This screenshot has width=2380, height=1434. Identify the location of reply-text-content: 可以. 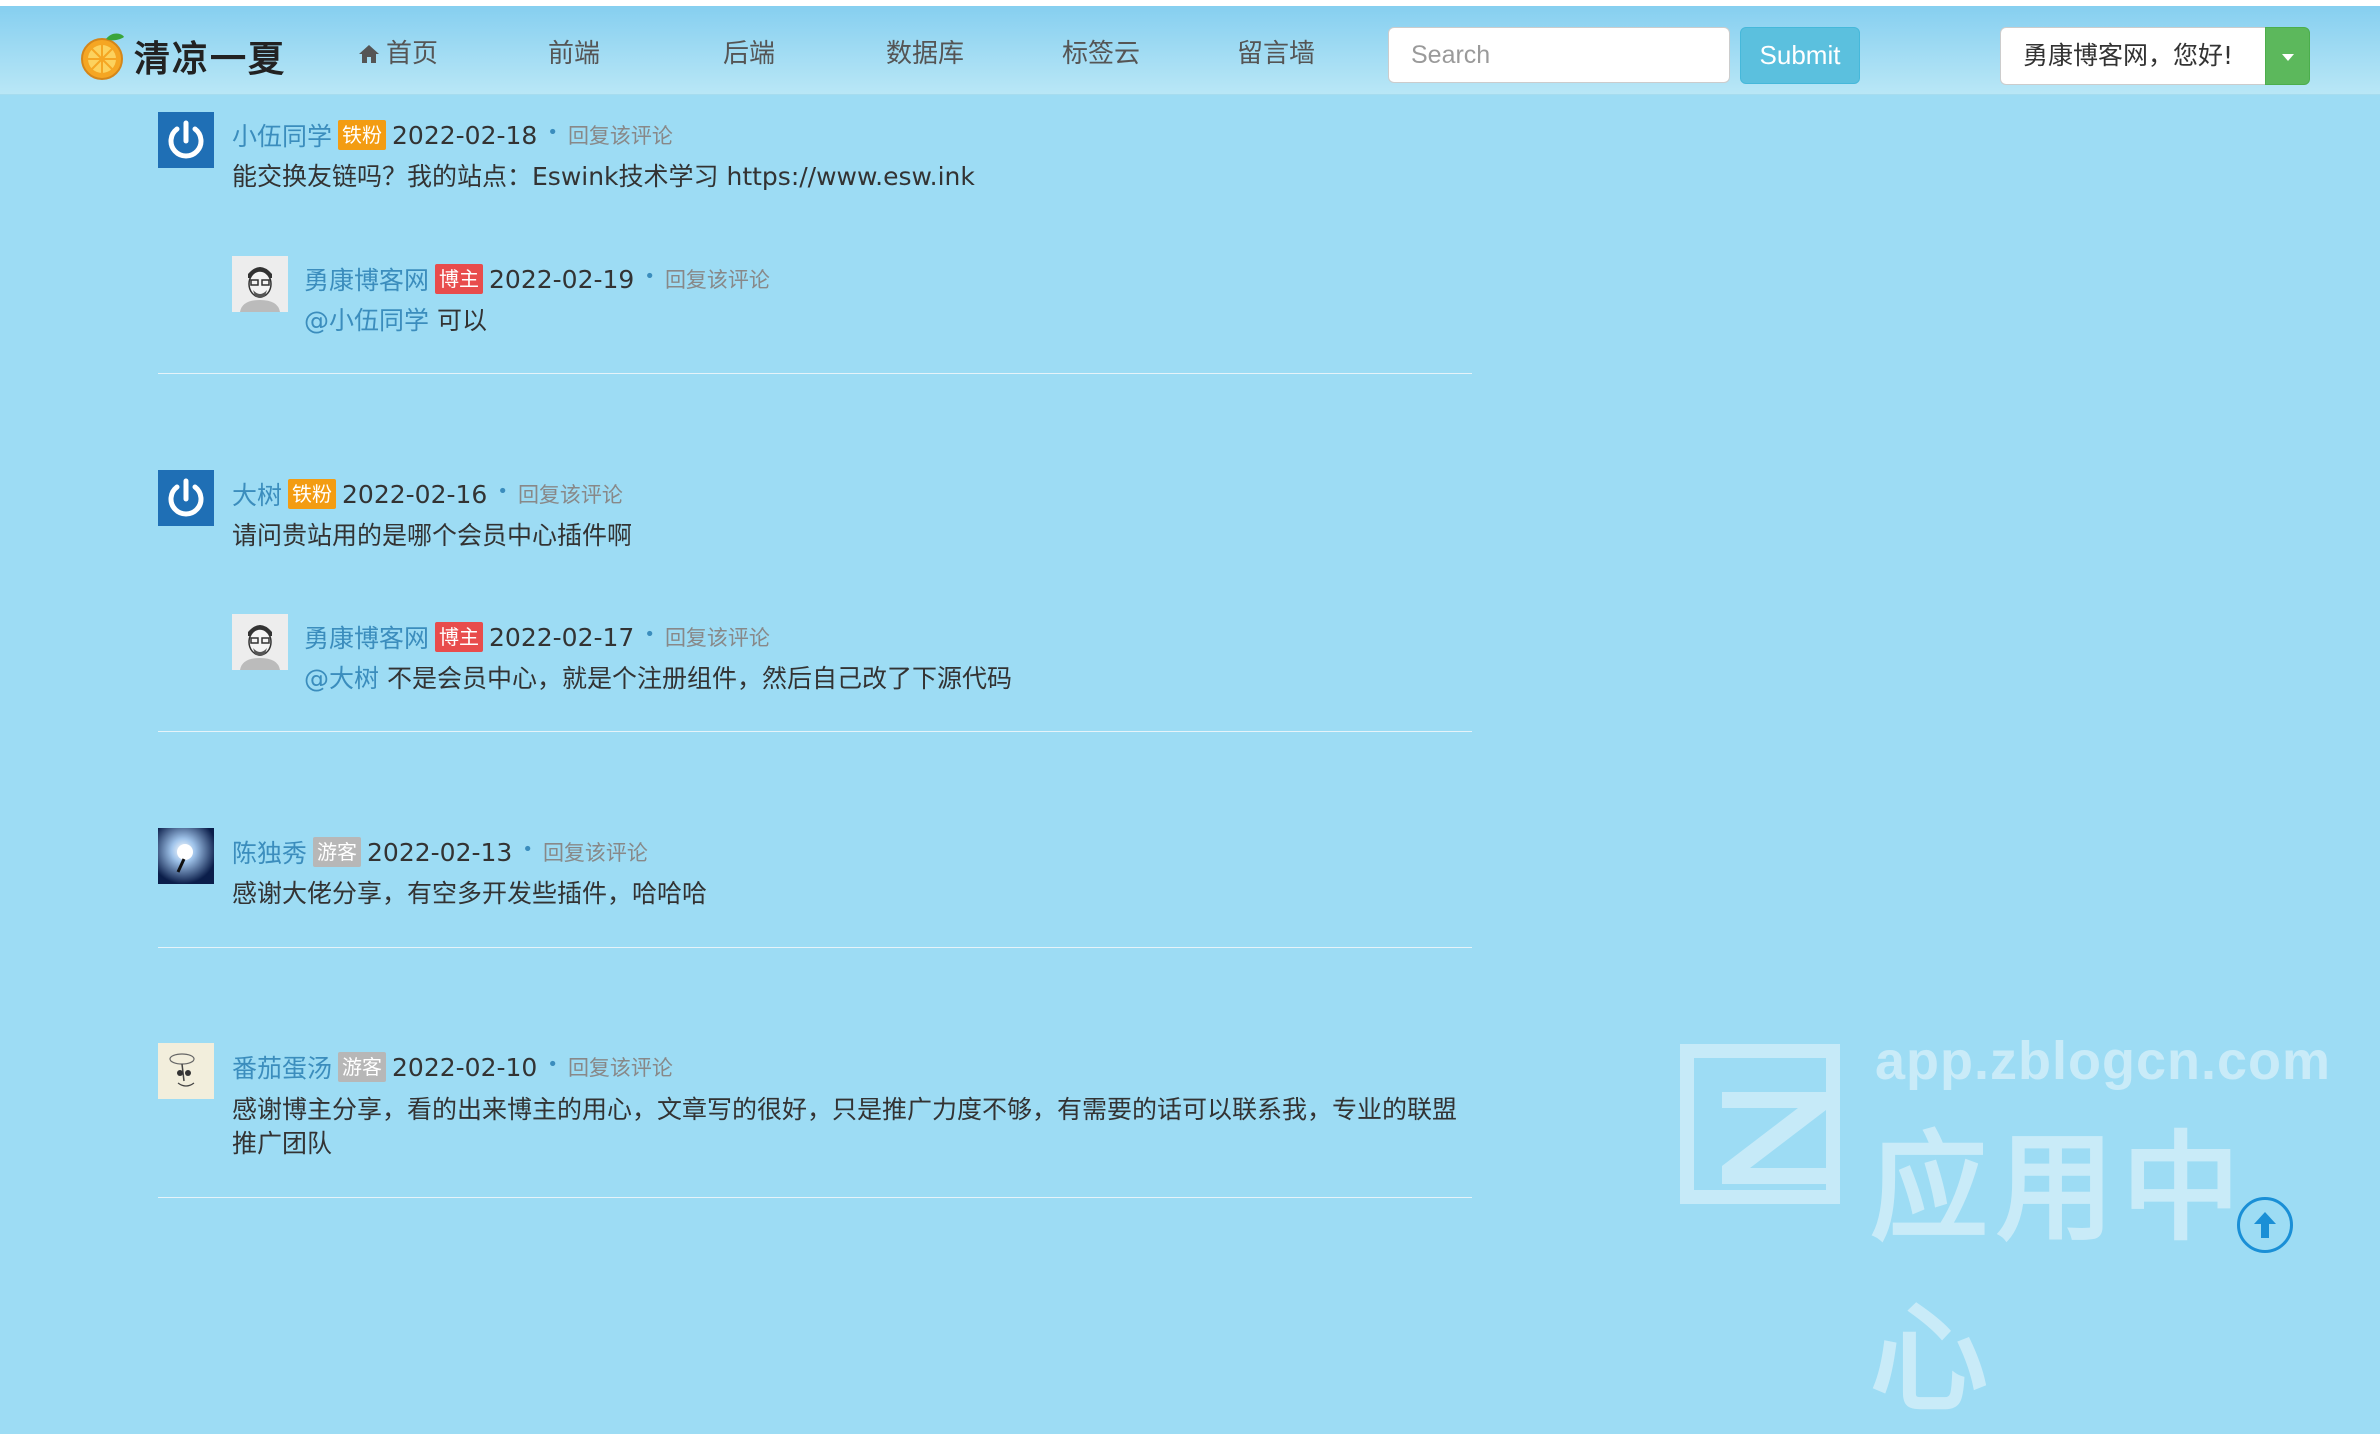
(458, 320).